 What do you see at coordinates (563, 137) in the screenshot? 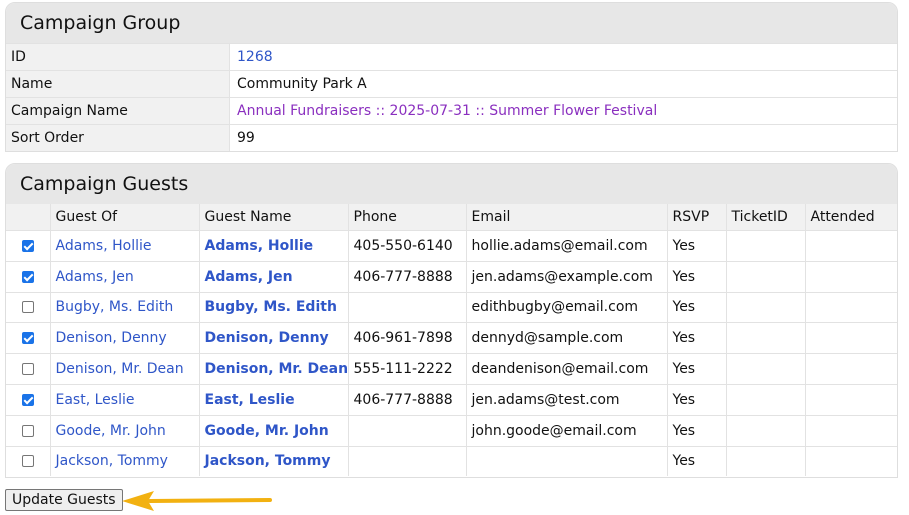
I see `sort-order-value: 99` at bounding box center [563, 137].